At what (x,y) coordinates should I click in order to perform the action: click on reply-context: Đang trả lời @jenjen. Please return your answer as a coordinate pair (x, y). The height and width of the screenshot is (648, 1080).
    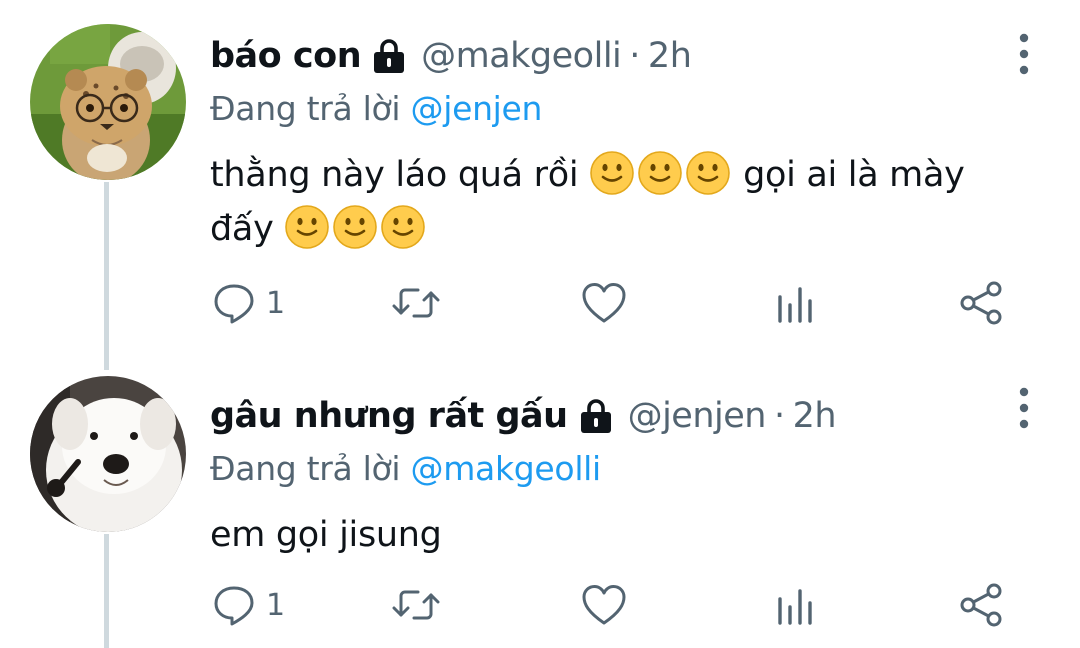
    Looking at the image, I should click on (615, 109).